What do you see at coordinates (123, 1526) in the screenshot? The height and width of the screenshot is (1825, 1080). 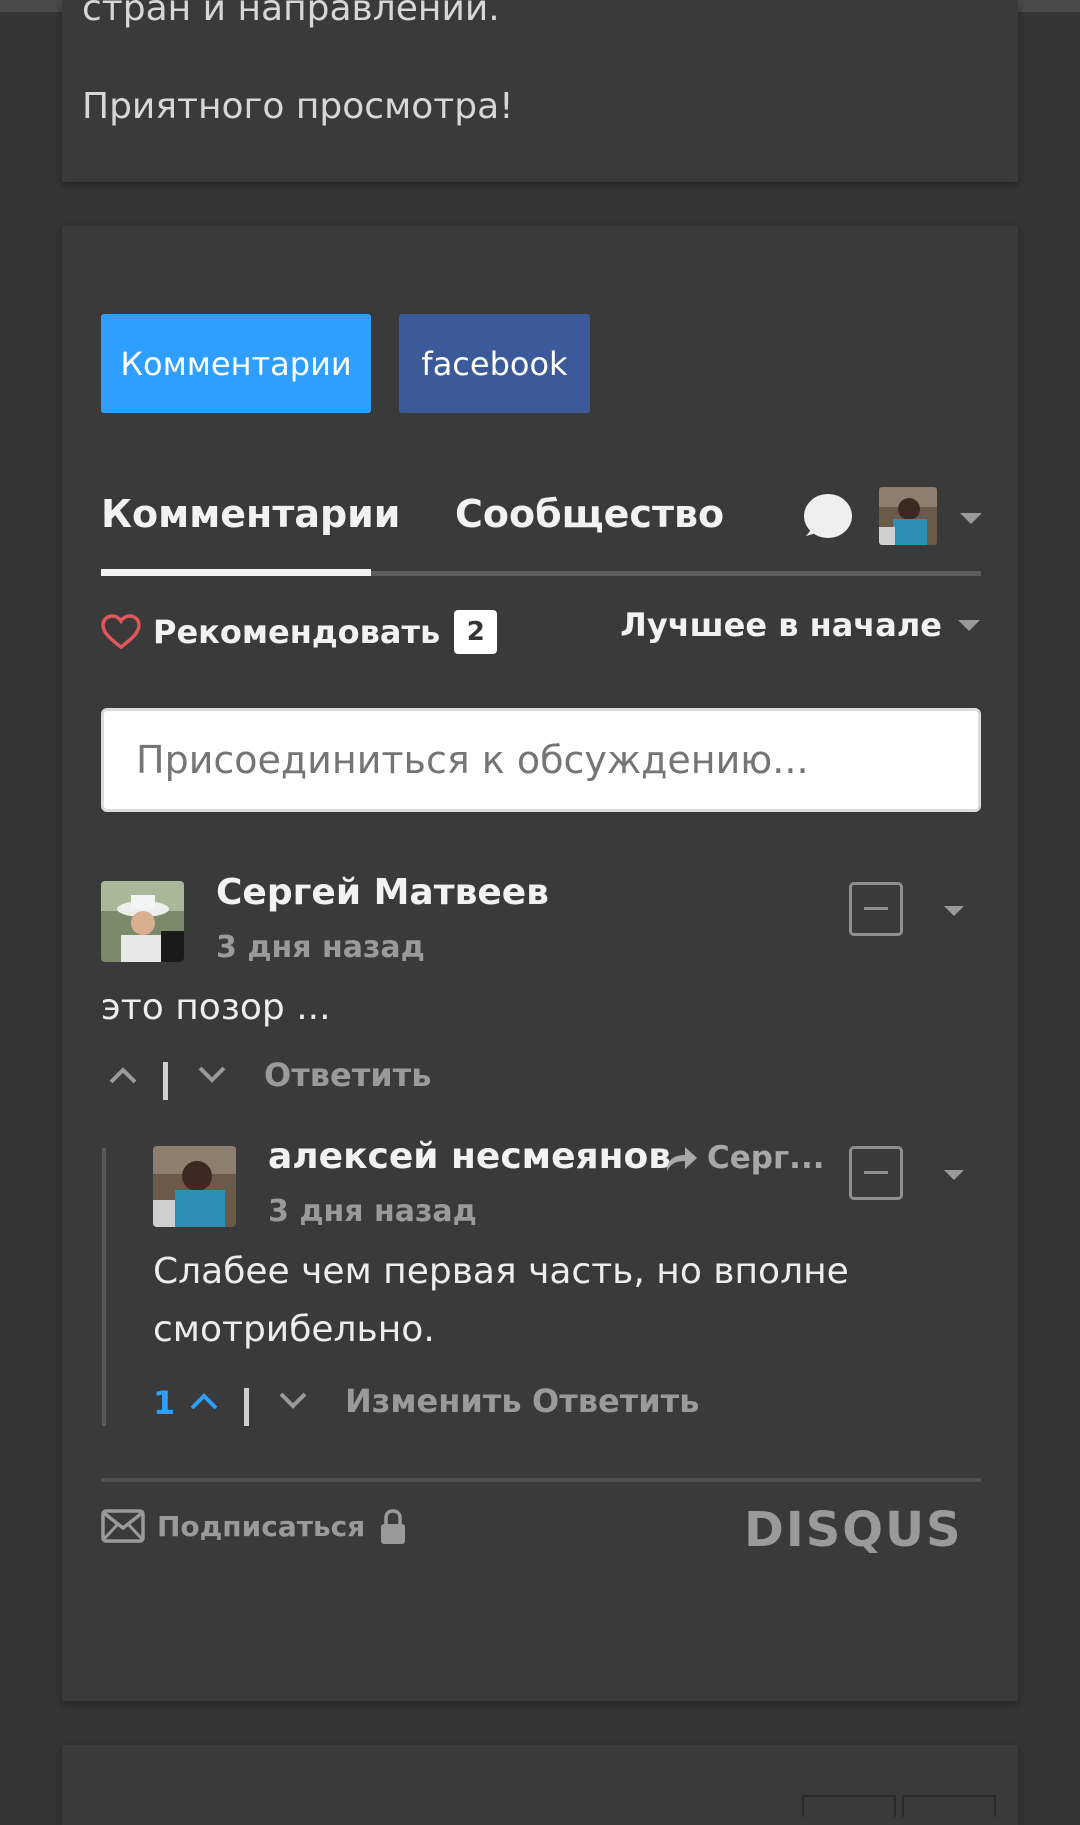 I see `mail-icon` at bounding box center [123, 1526].